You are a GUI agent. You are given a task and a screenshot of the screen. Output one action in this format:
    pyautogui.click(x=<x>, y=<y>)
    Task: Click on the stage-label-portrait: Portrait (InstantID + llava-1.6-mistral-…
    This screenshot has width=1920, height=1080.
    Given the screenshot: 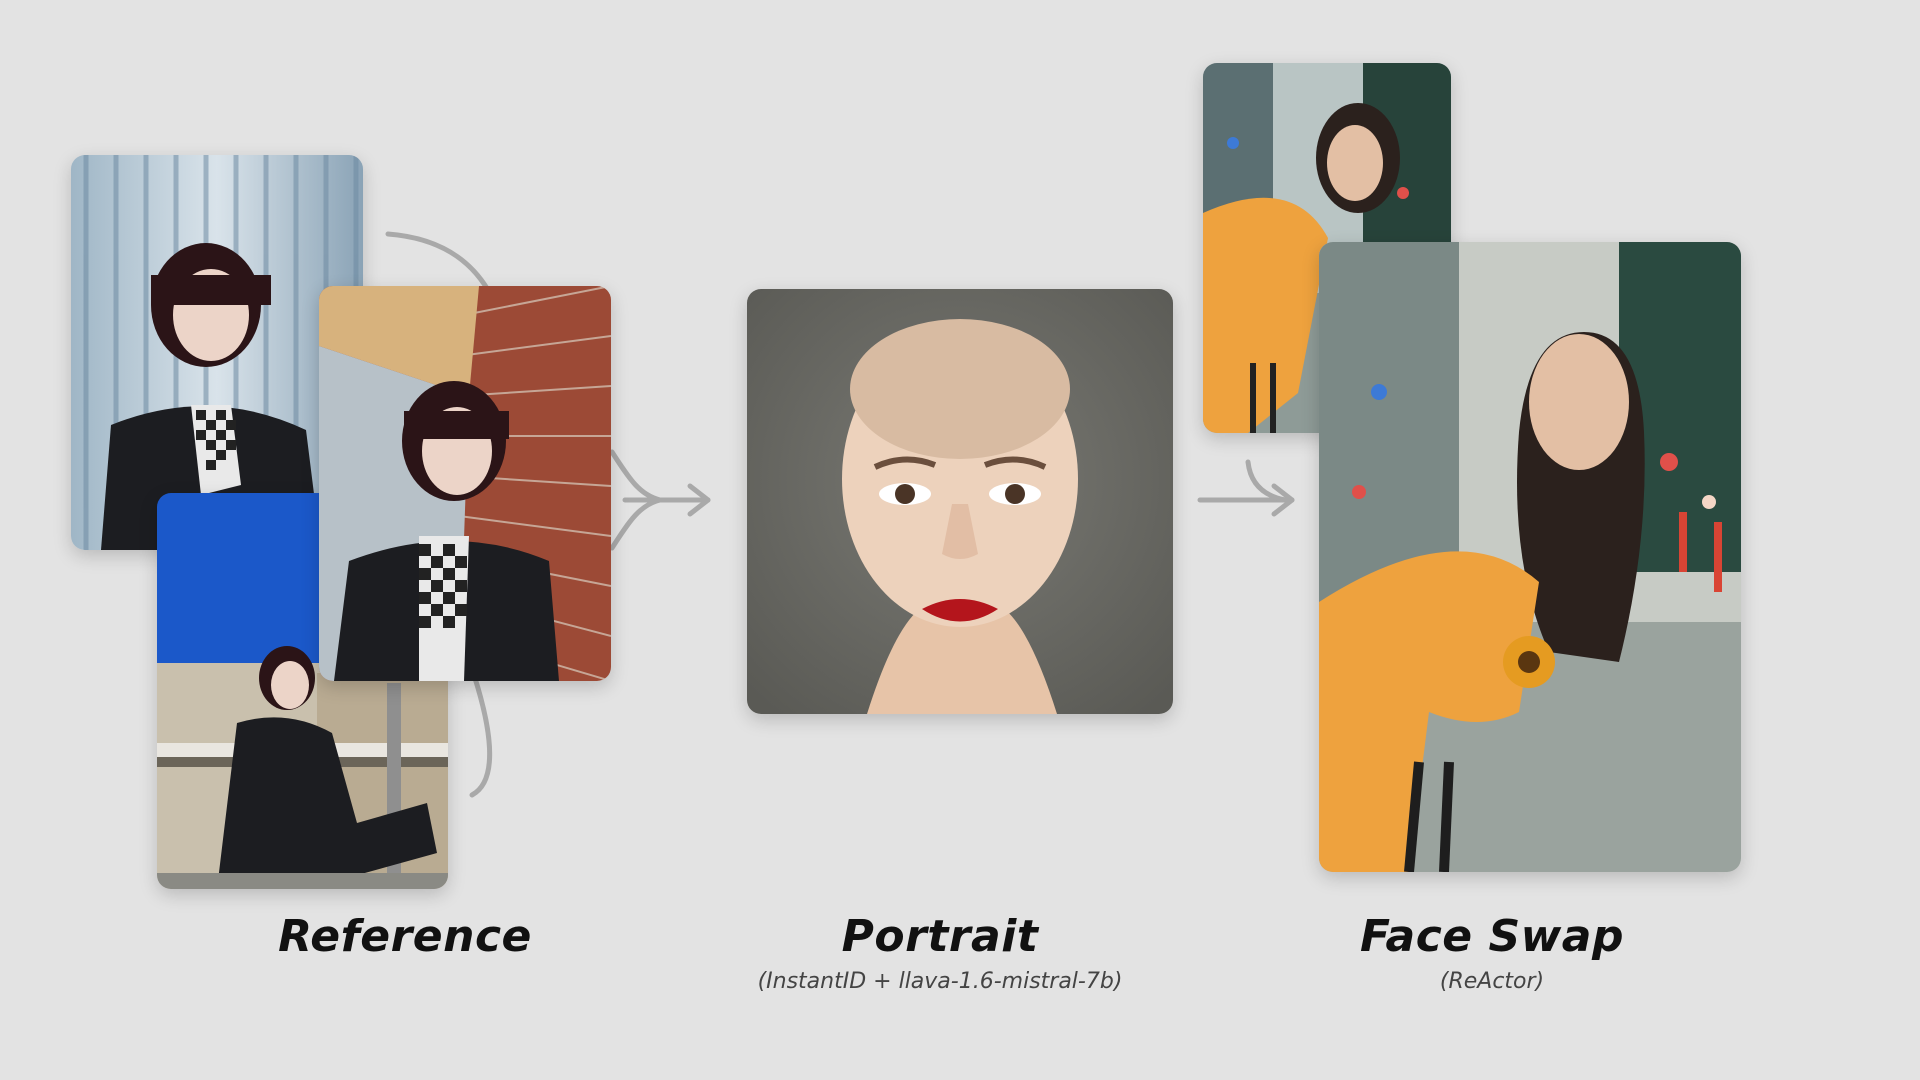 What is the action you would take?
    pyautogui.click(x=940, y=953)
    